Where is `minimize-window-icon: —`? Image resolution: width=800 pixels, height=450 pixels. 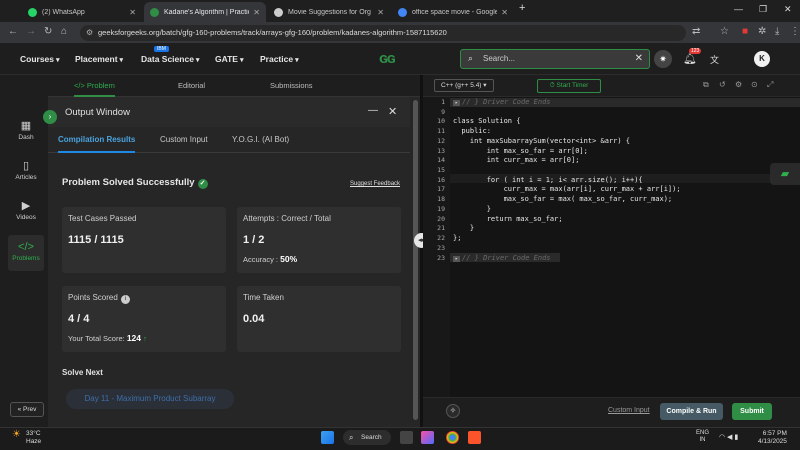
minimize-window-icon: — is located at coordinates (738, 9).